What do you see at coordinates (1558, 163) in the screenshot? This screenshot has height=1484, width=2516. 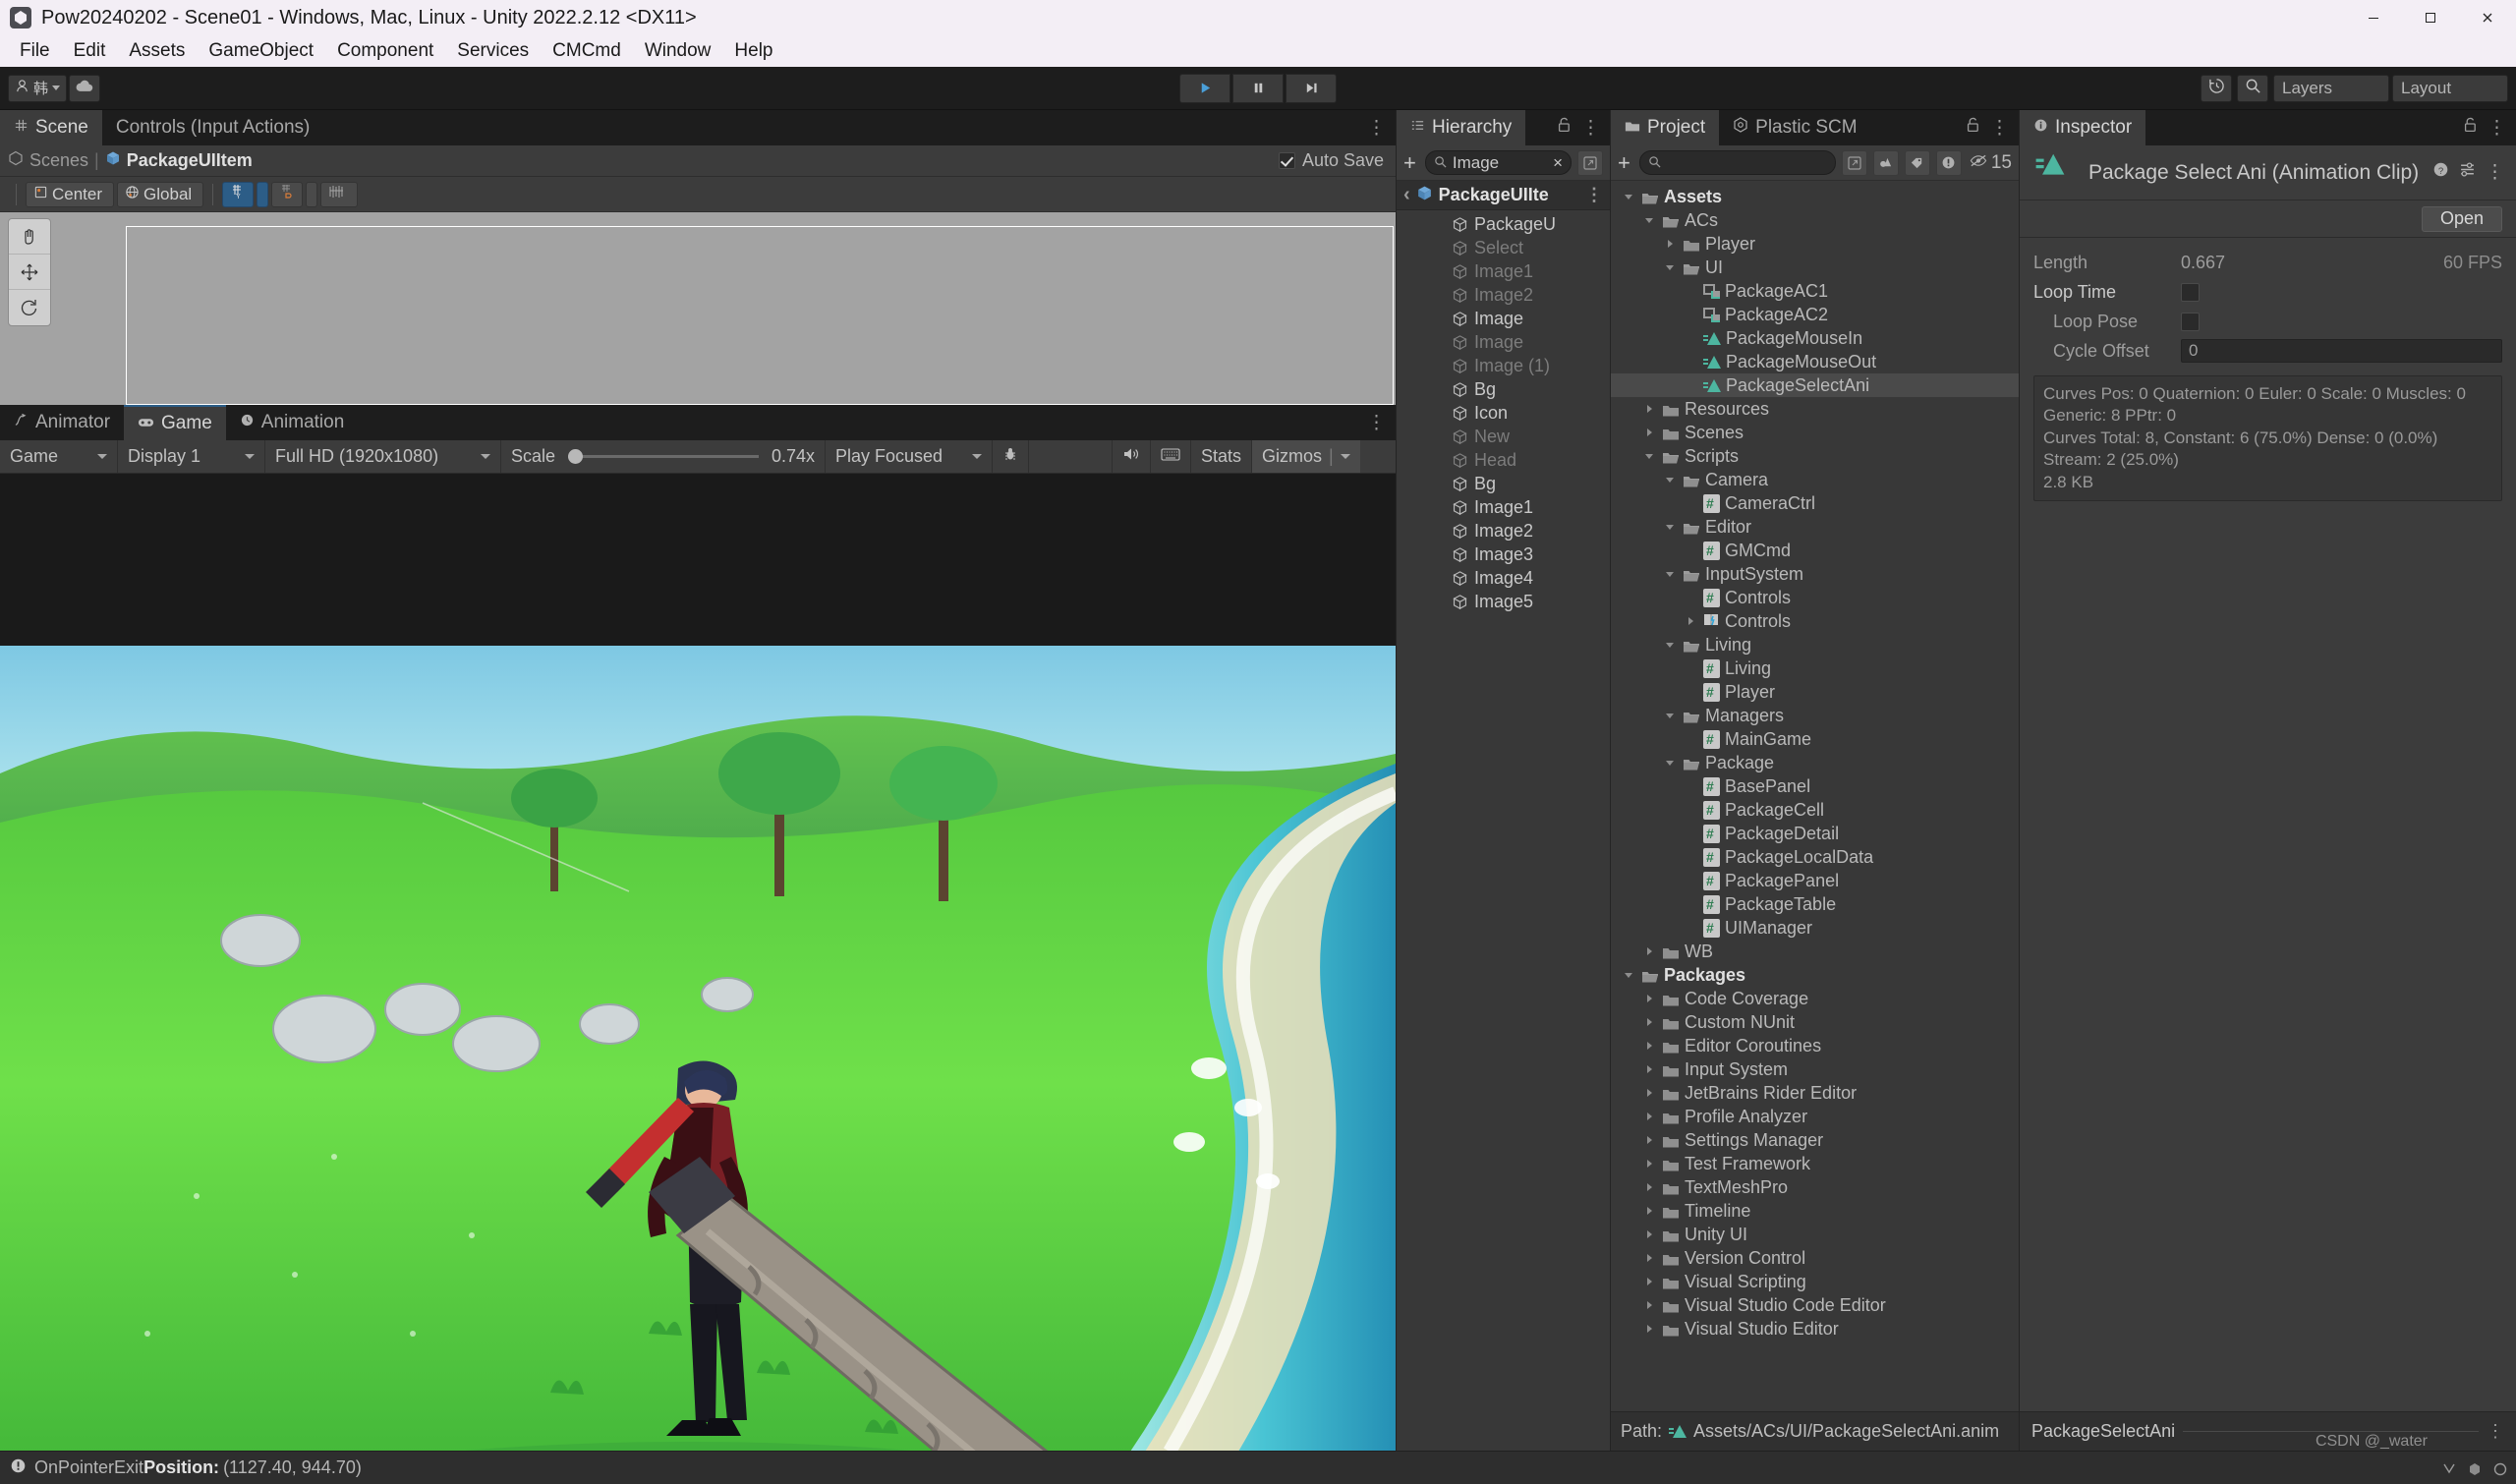 I see `clear-search-icon: ×` at bounding box center [1558, 163].